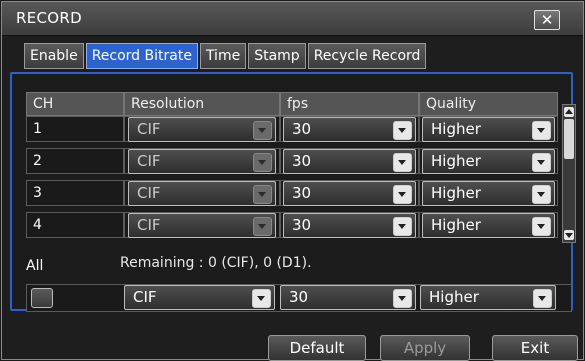  I want to click on all-label: All, so click(35, 266).